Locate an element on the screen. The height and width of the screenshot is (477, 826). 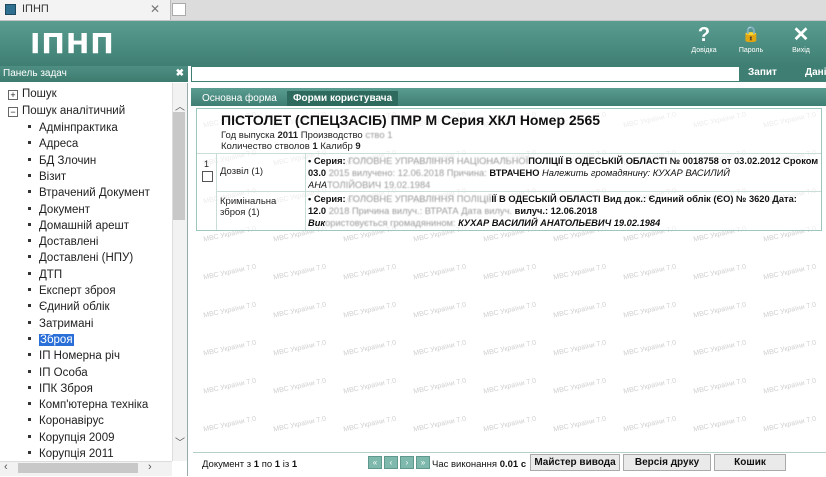
tree-item: Зброя is located at coordinates (51, 339).